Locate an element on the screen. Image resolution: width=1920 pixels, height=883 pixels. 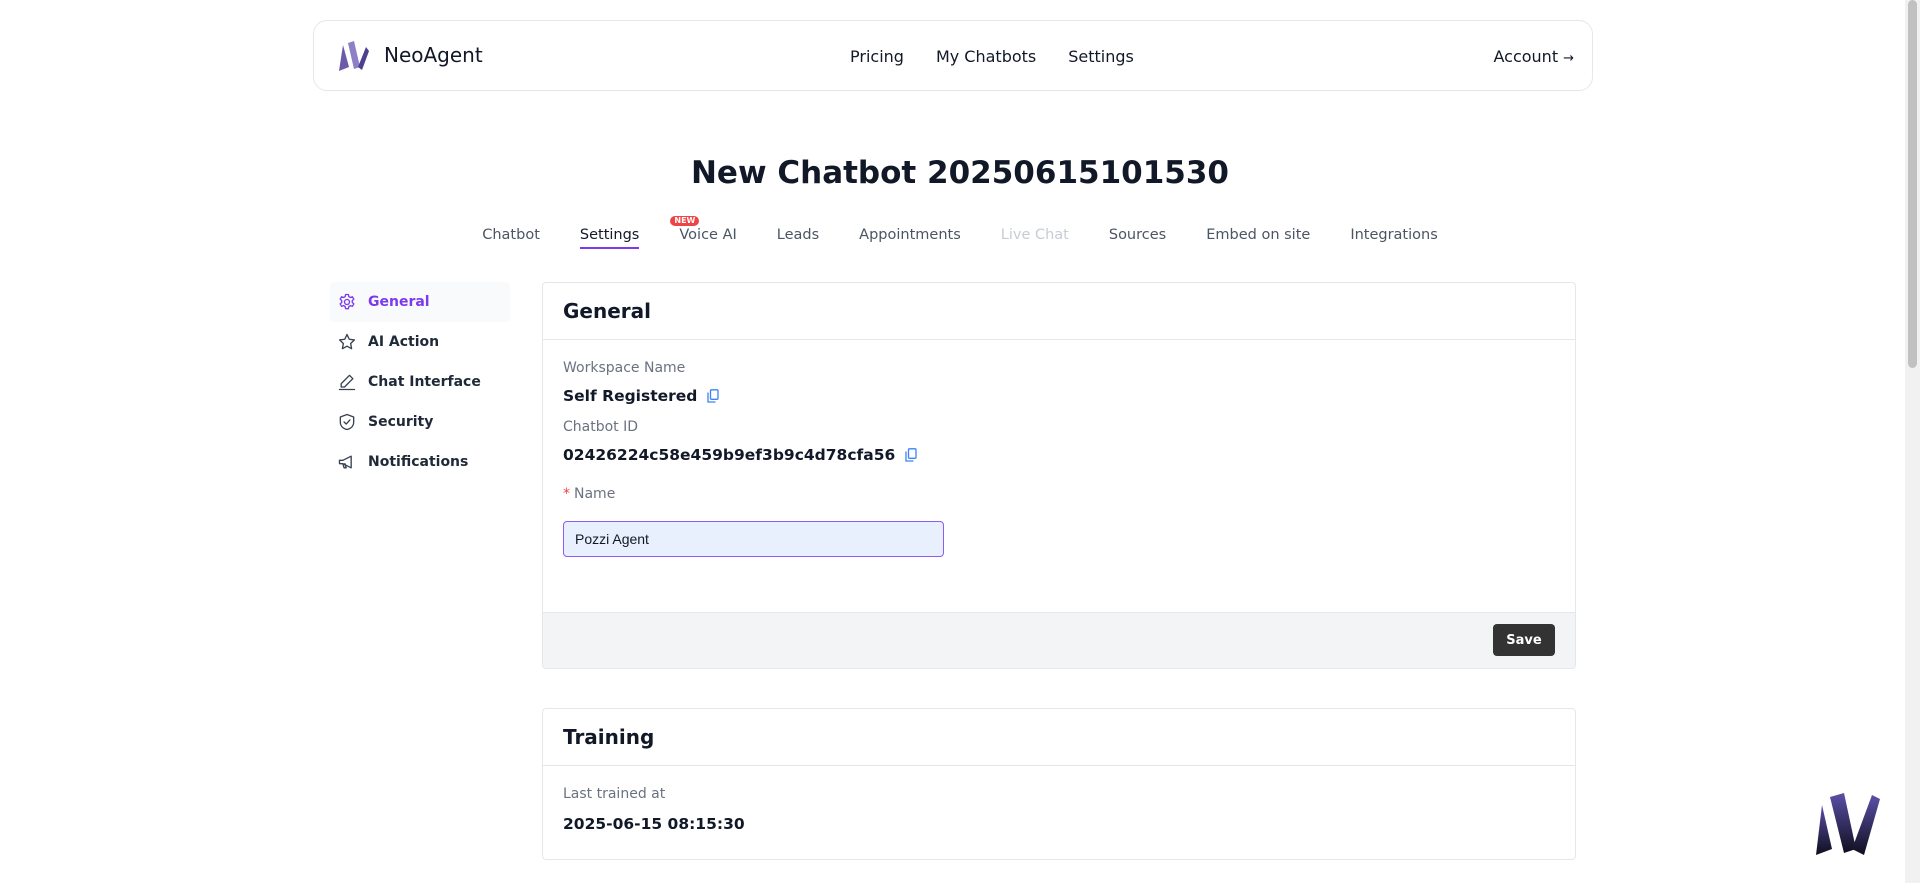
chatbot-id-text: 02426224c58e459b9ef3b9c4d78cfa56 is located at coordinates (729, 455).